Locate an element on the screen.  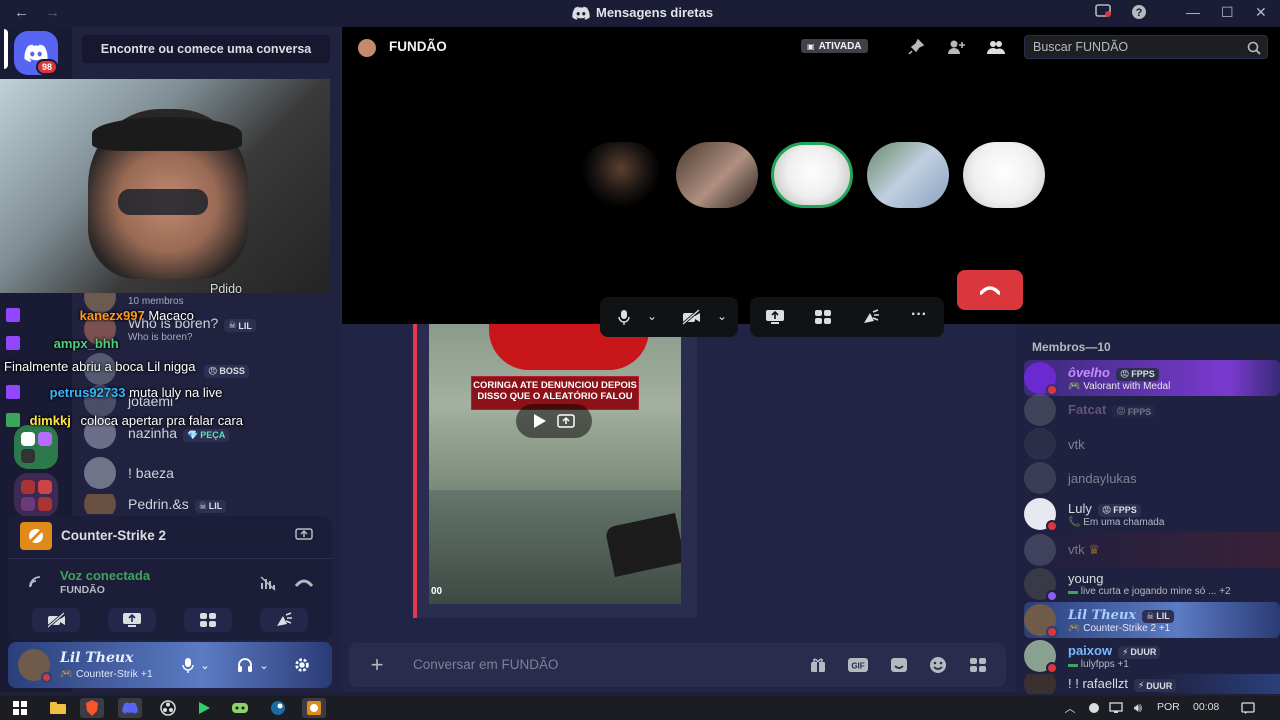
close-icon: ✕ is located at coordinates (1261, 12).